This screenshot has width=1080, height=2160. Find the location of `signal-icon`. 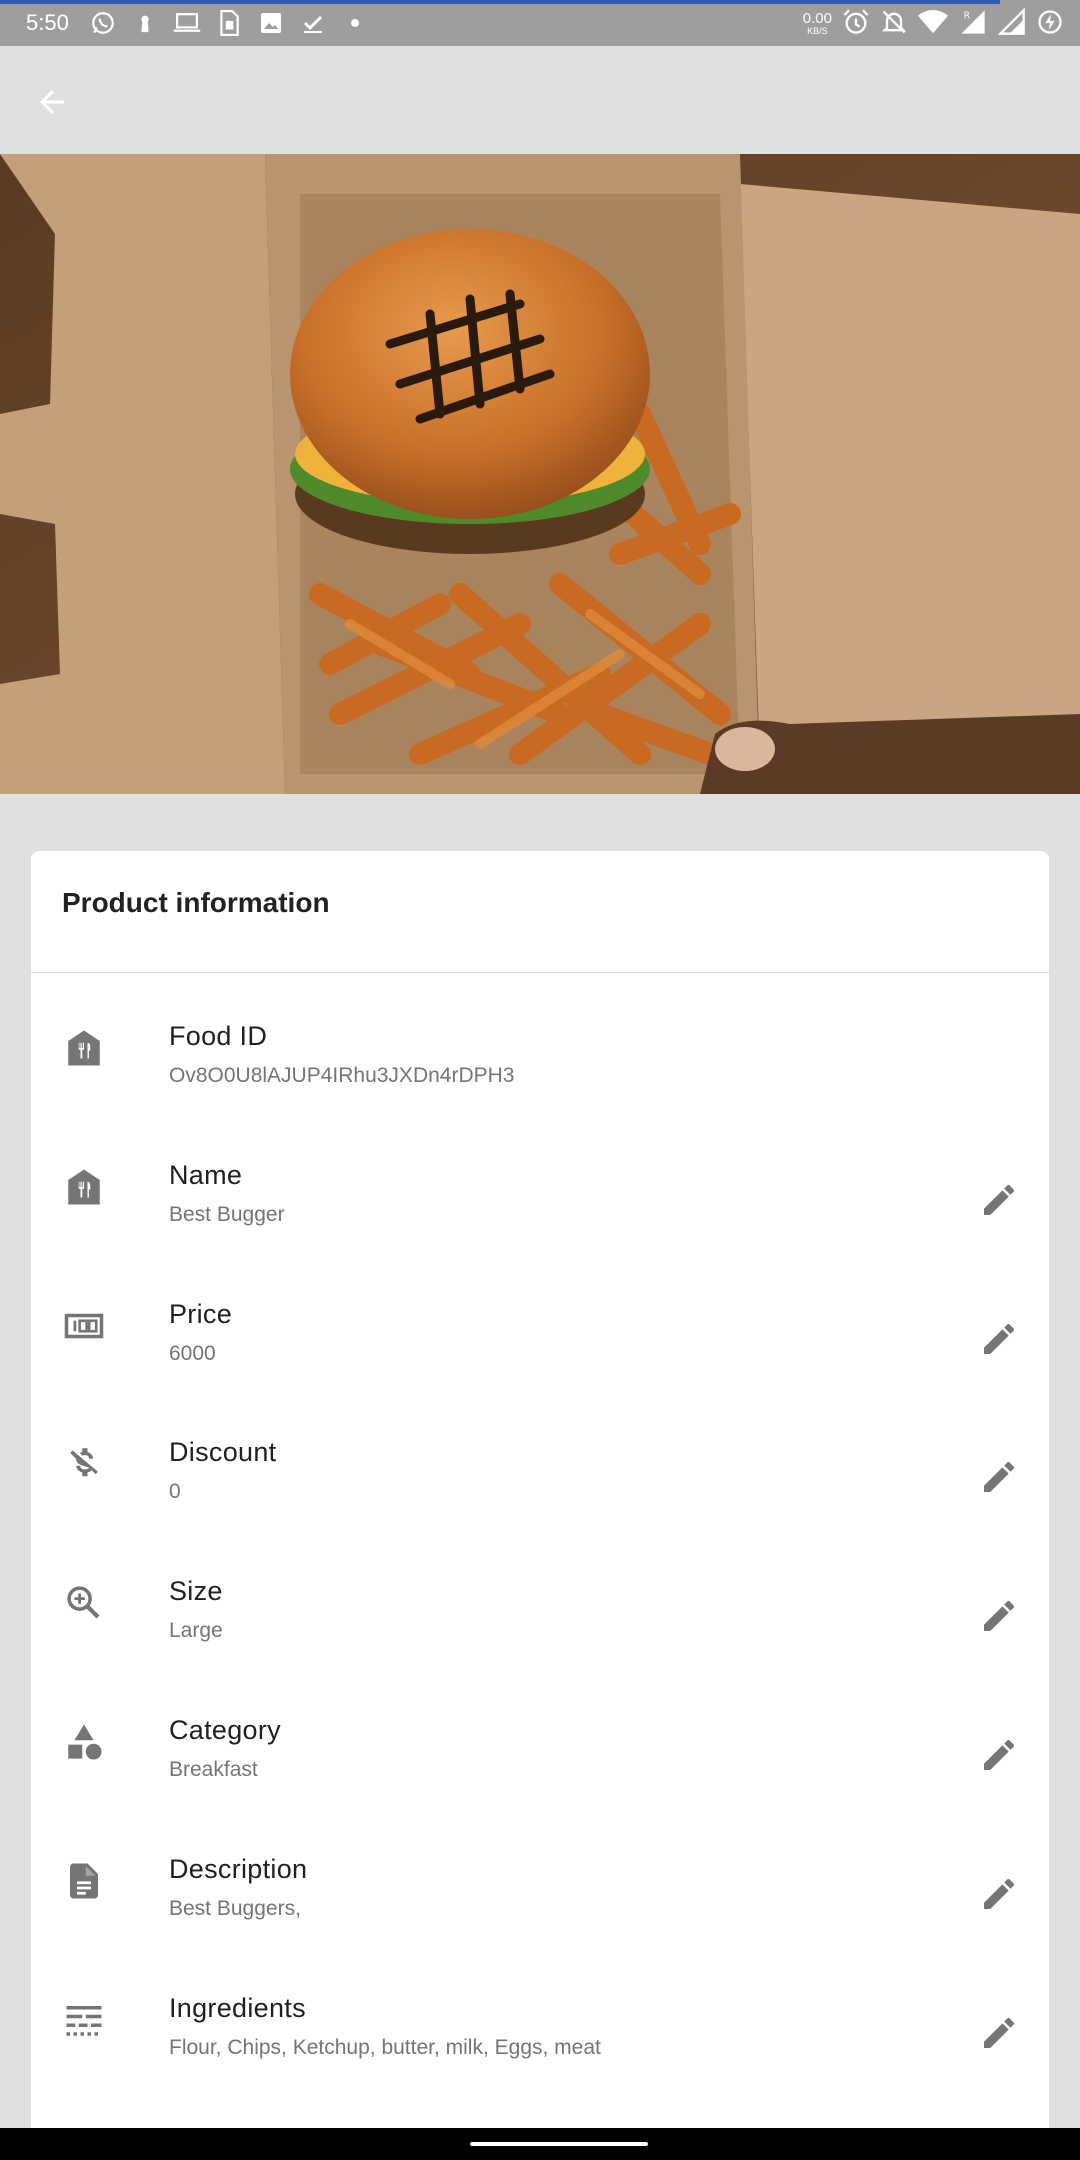

signal-icon is located at coordinates (1011, 24).